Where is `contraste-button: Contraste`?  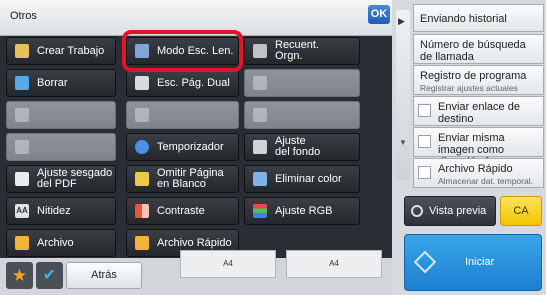
contraste-button: Contraste is located at coordinates (182, 211).